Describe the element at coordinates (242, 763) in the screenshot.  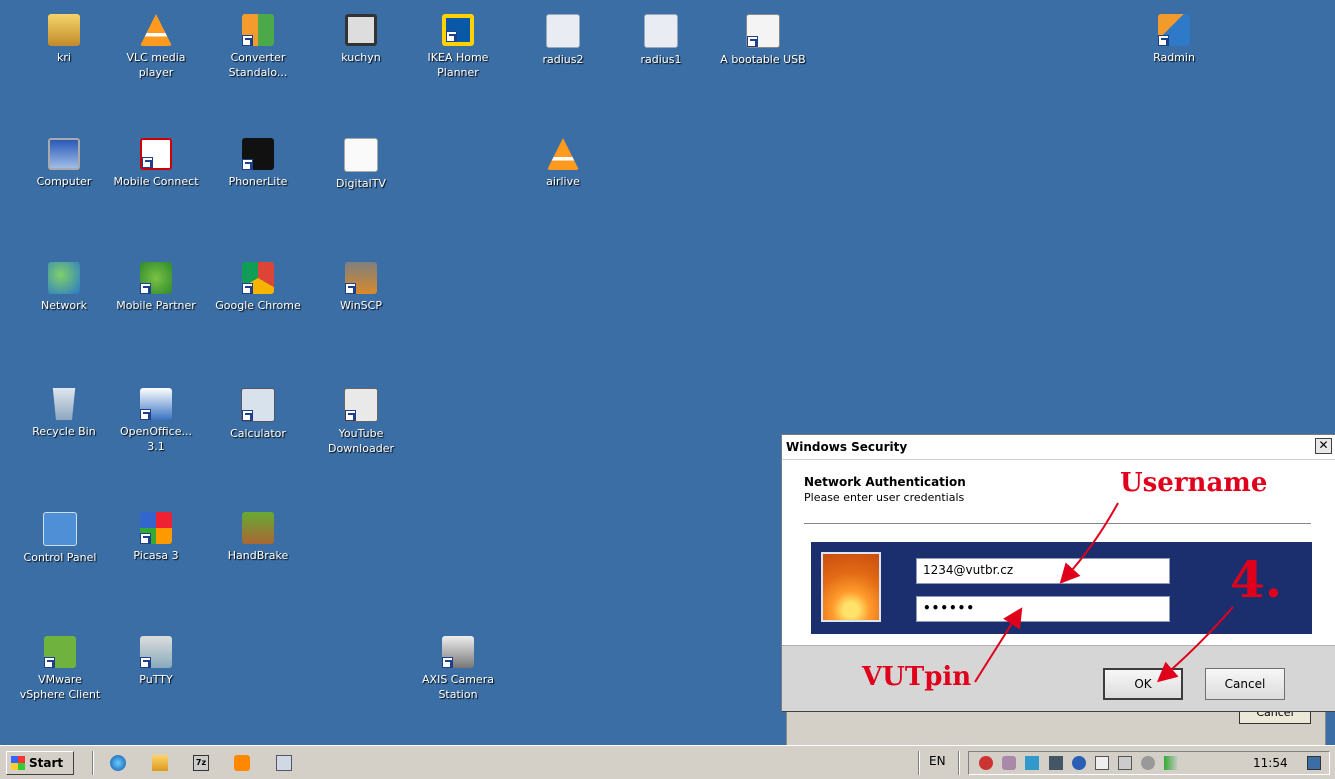
I see `media-player-icon` at that location.